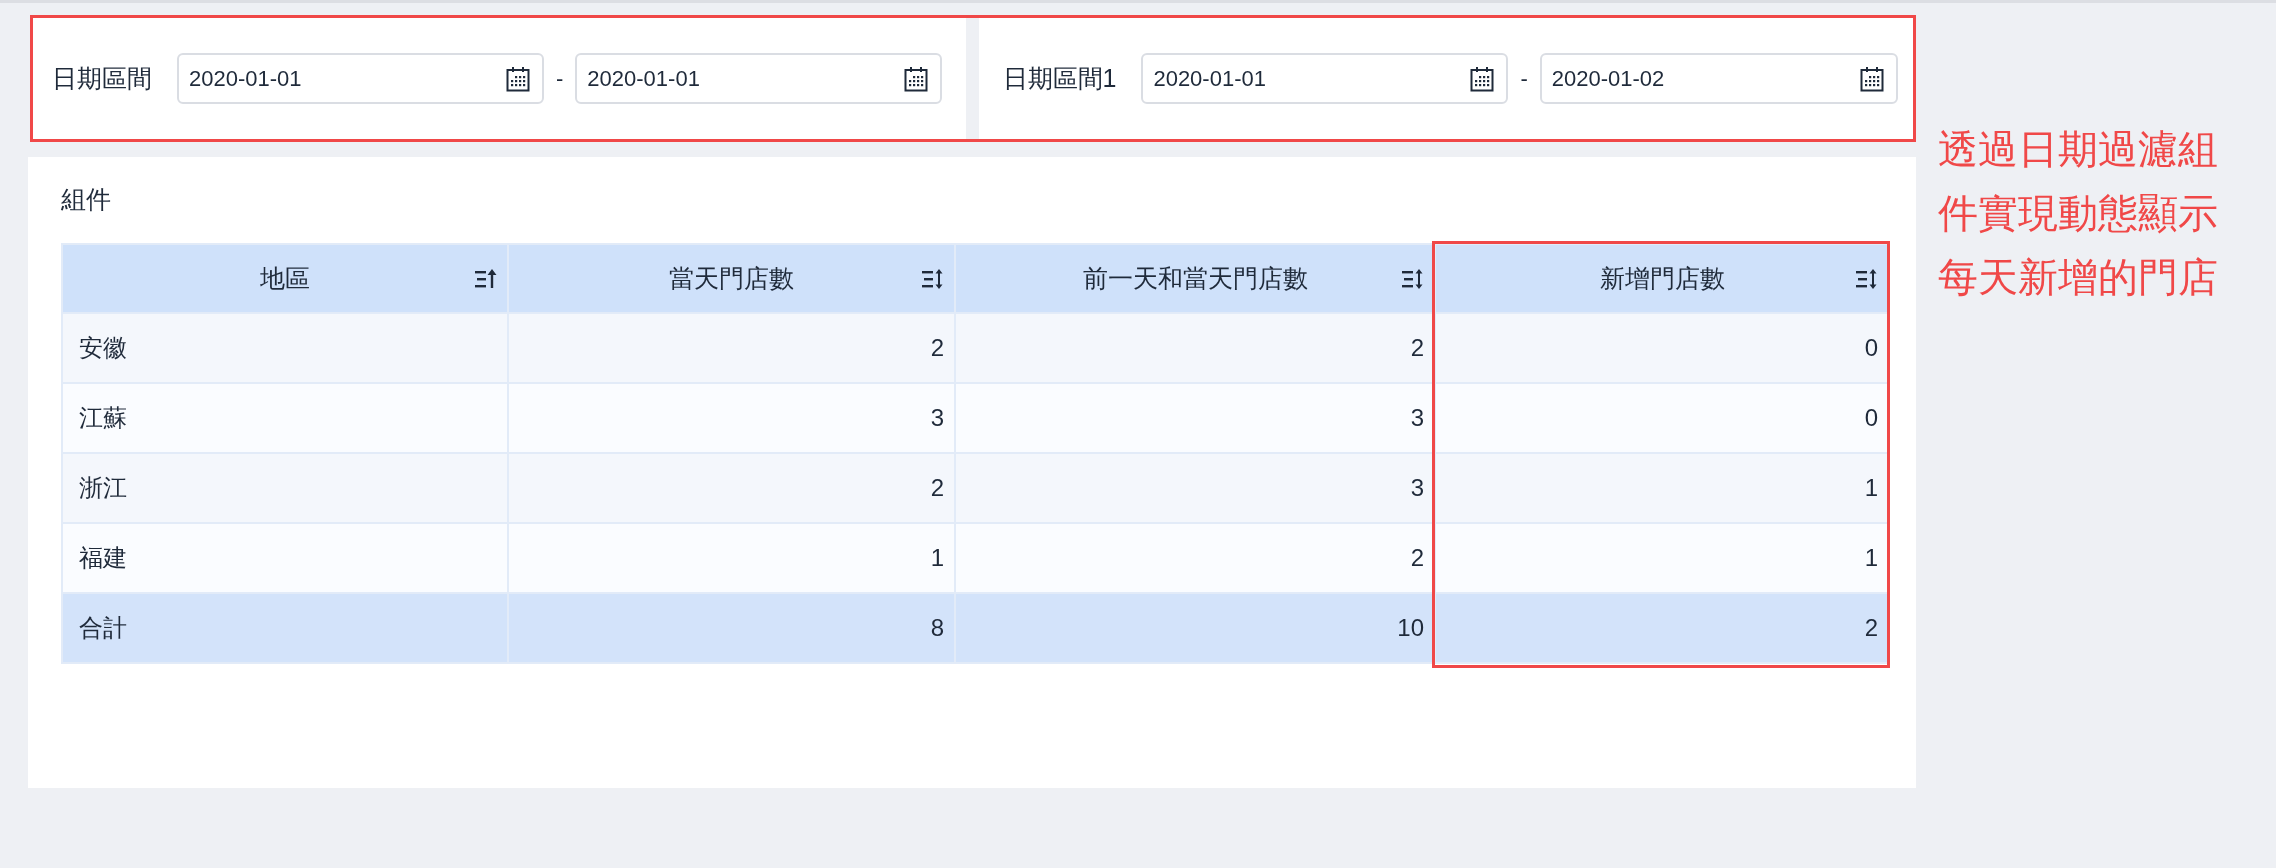 The height and width of the screenshot is (868, 2276). What do you see at coordinates (103, 417) in the screenshot?
I see `table-cell: 江蘇` at bounding box center [103, 417].